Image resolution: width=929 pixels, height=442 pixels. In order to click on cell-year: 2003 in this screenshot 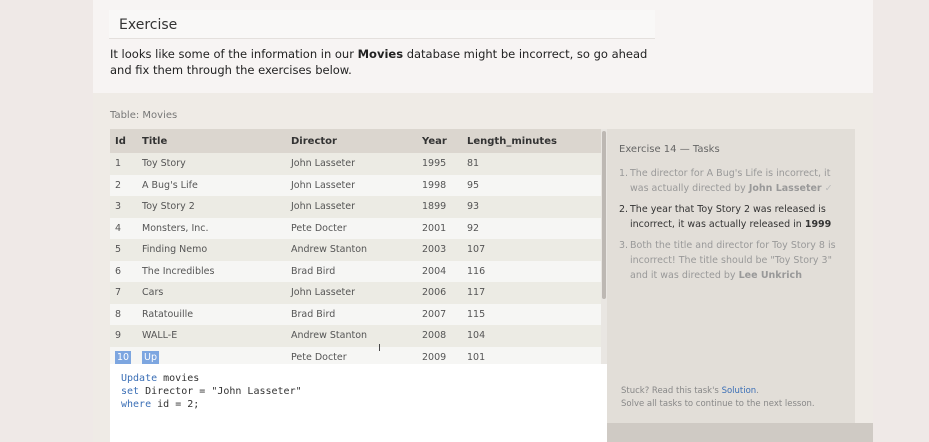, I will do `click(434, 250)`.